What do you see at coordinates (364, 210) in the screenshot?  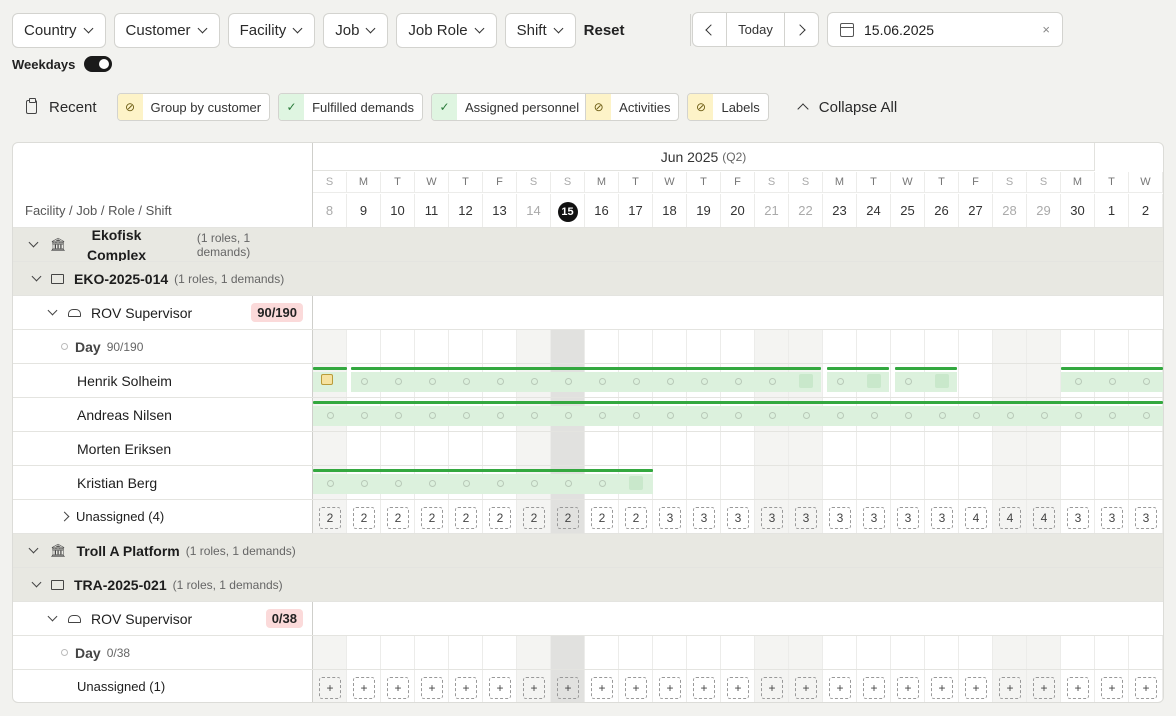 I see `day-number-cell: 9` at bounding box center [364, 210].